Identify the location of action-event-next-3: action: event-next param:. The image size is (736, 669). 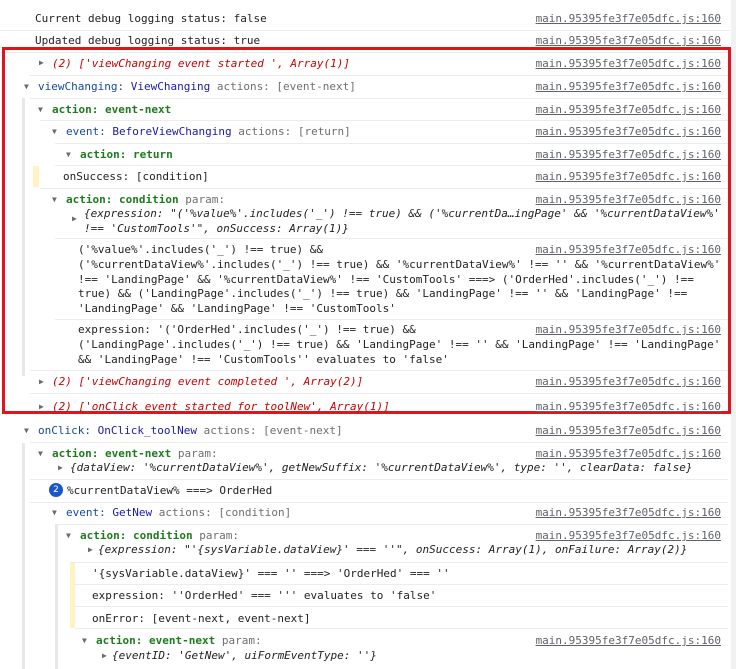
(179, 640).